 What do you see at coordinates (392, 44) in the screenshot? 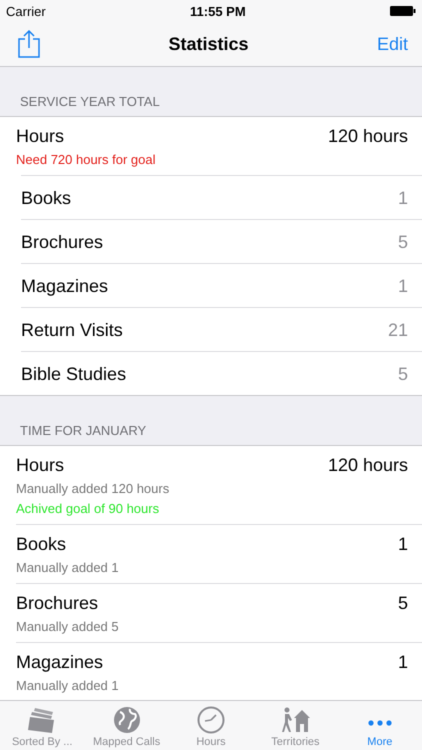
I see `edit-button: Edit` at bounding box center [392, 44].